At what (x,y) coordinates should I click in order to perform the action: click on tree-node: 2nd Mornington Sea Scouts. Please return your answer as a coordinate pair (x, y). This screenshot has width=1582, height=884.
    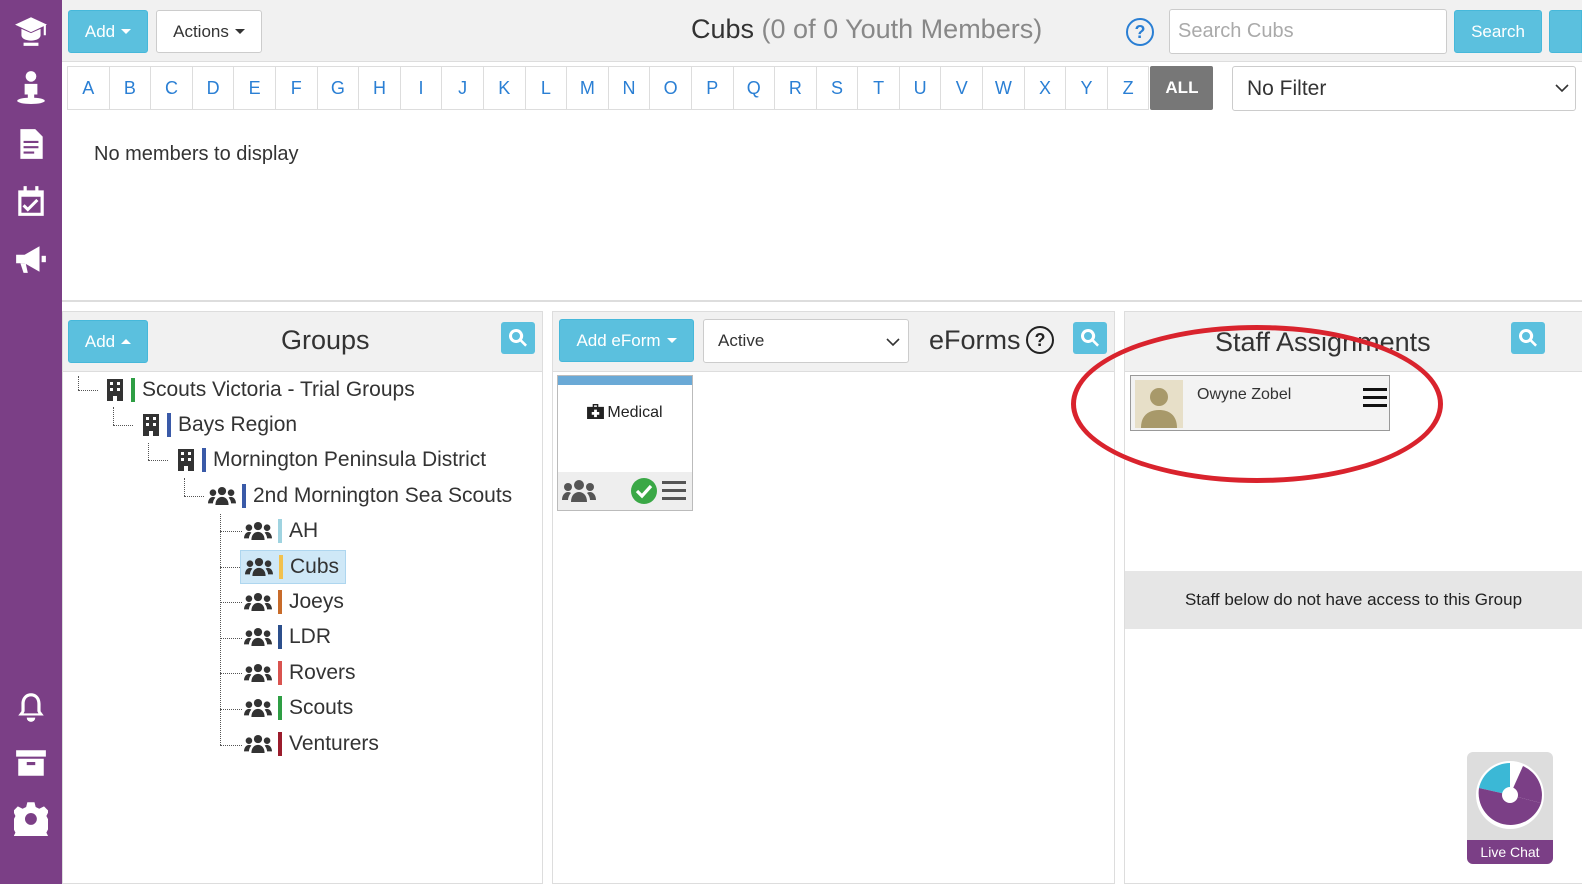
    Looking at the image, I should click on (360, 496).